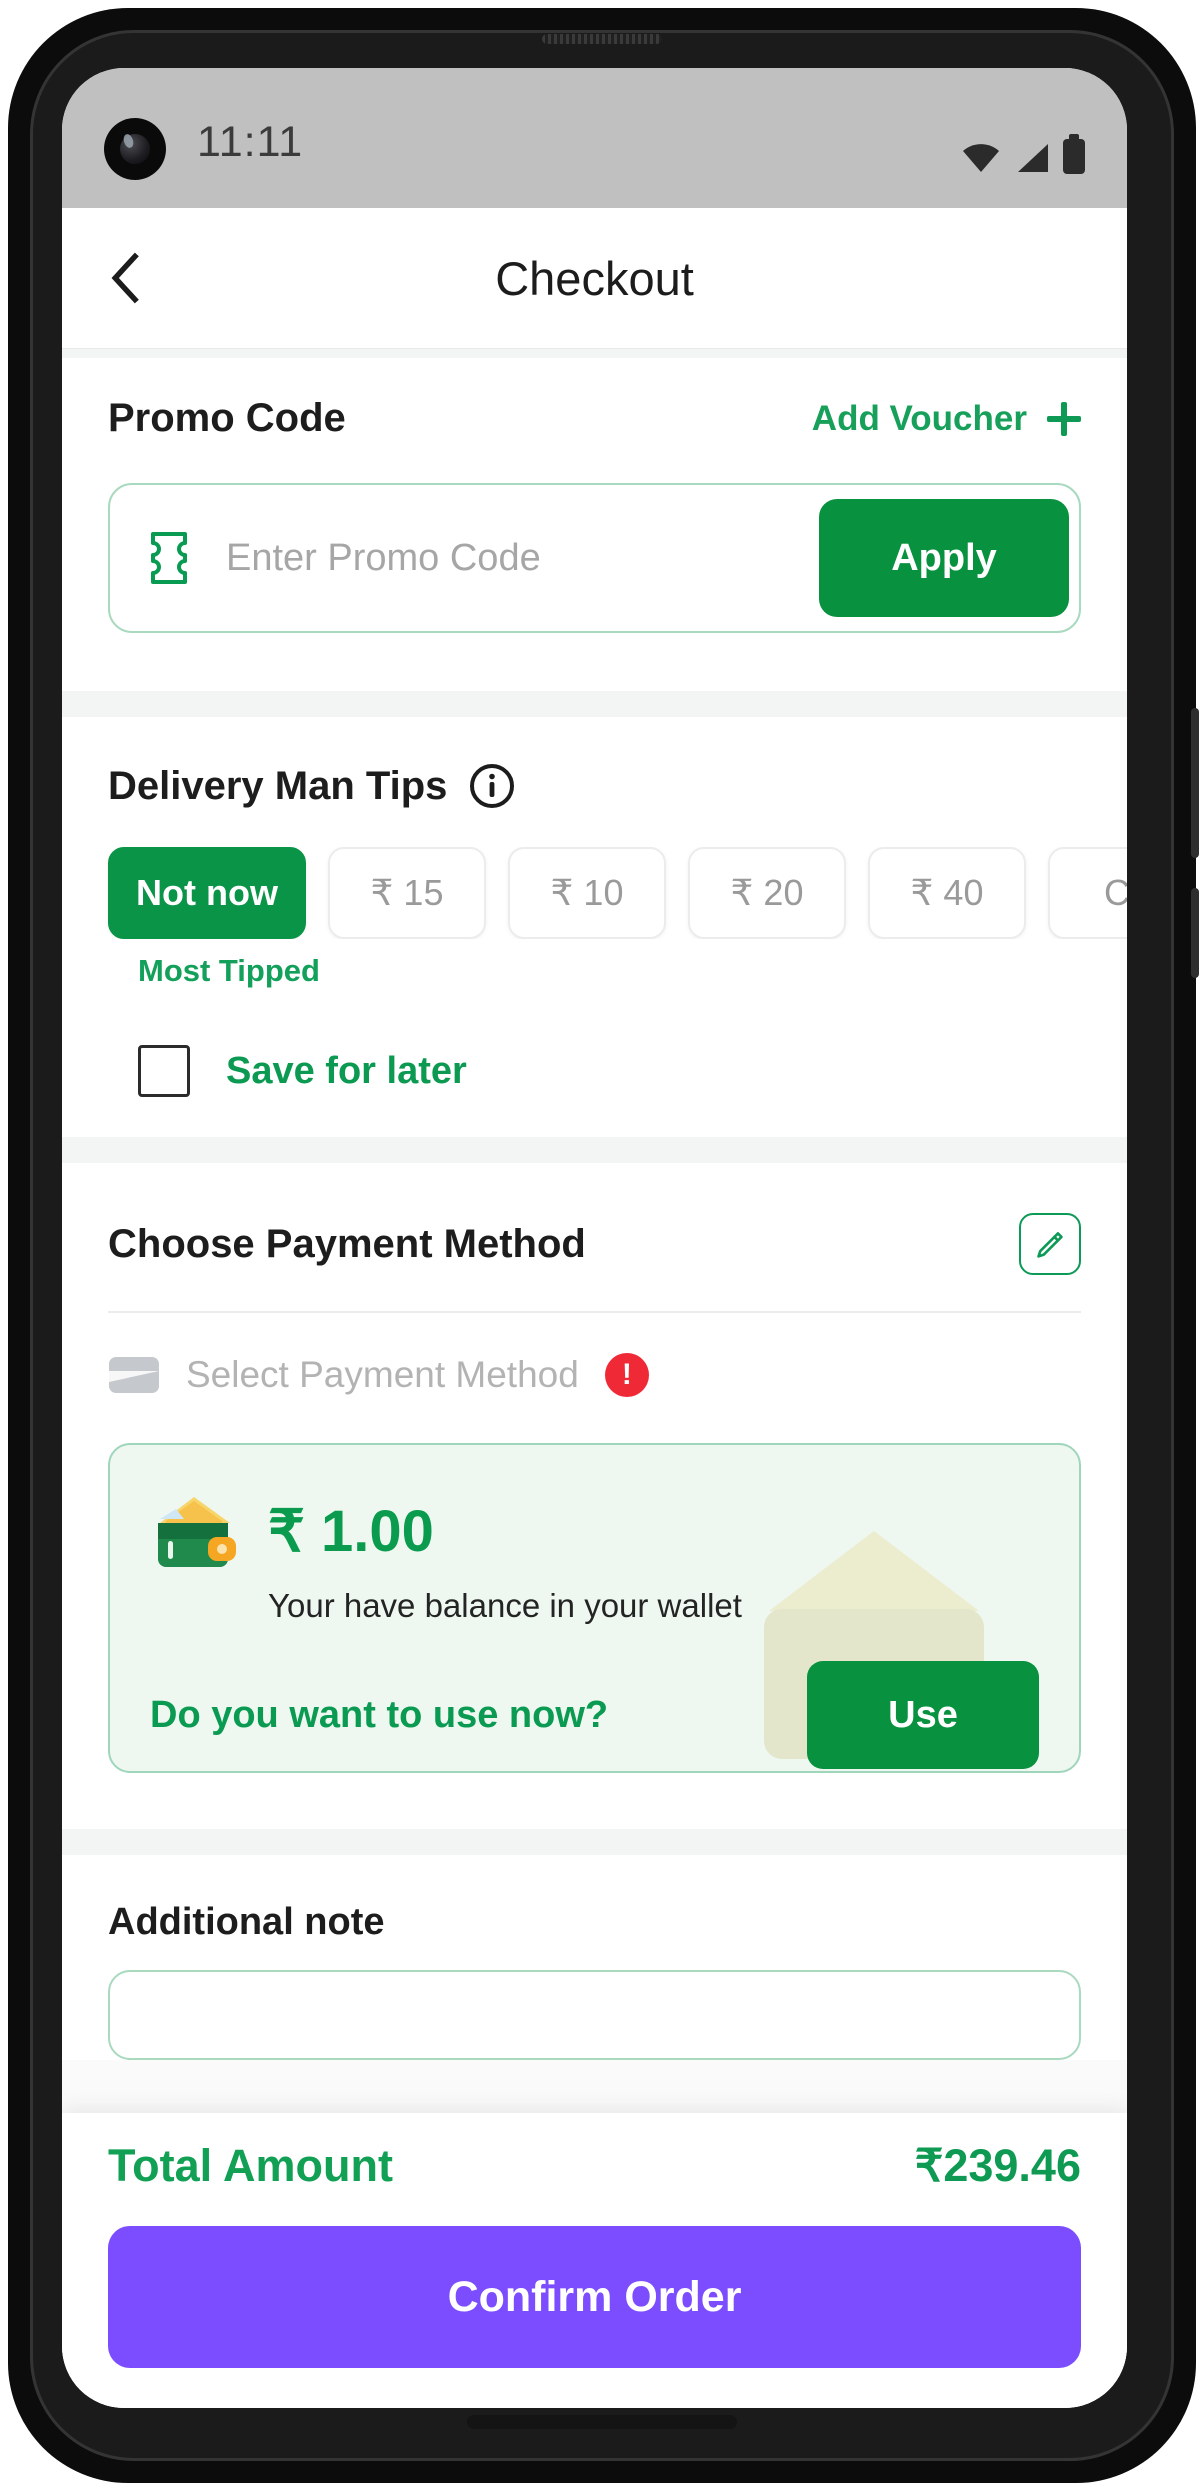 The image size is (1204, 2491). Describe the element at coordinates (947, 893) in the screenshot. I see `tip-chip-40: ₹ 40` at that location.